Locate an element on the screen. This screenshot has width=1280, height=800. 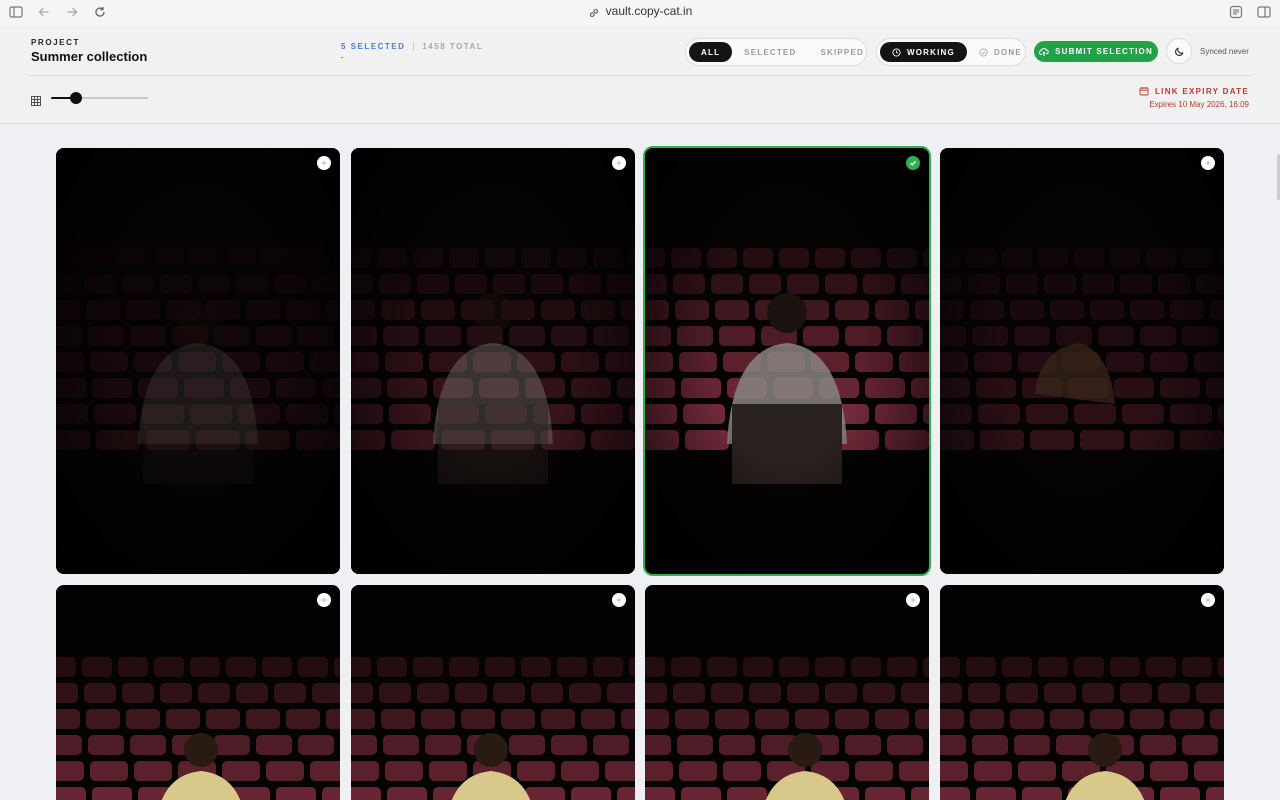
project-label: PROJECT is located at coordinates (55, 42).